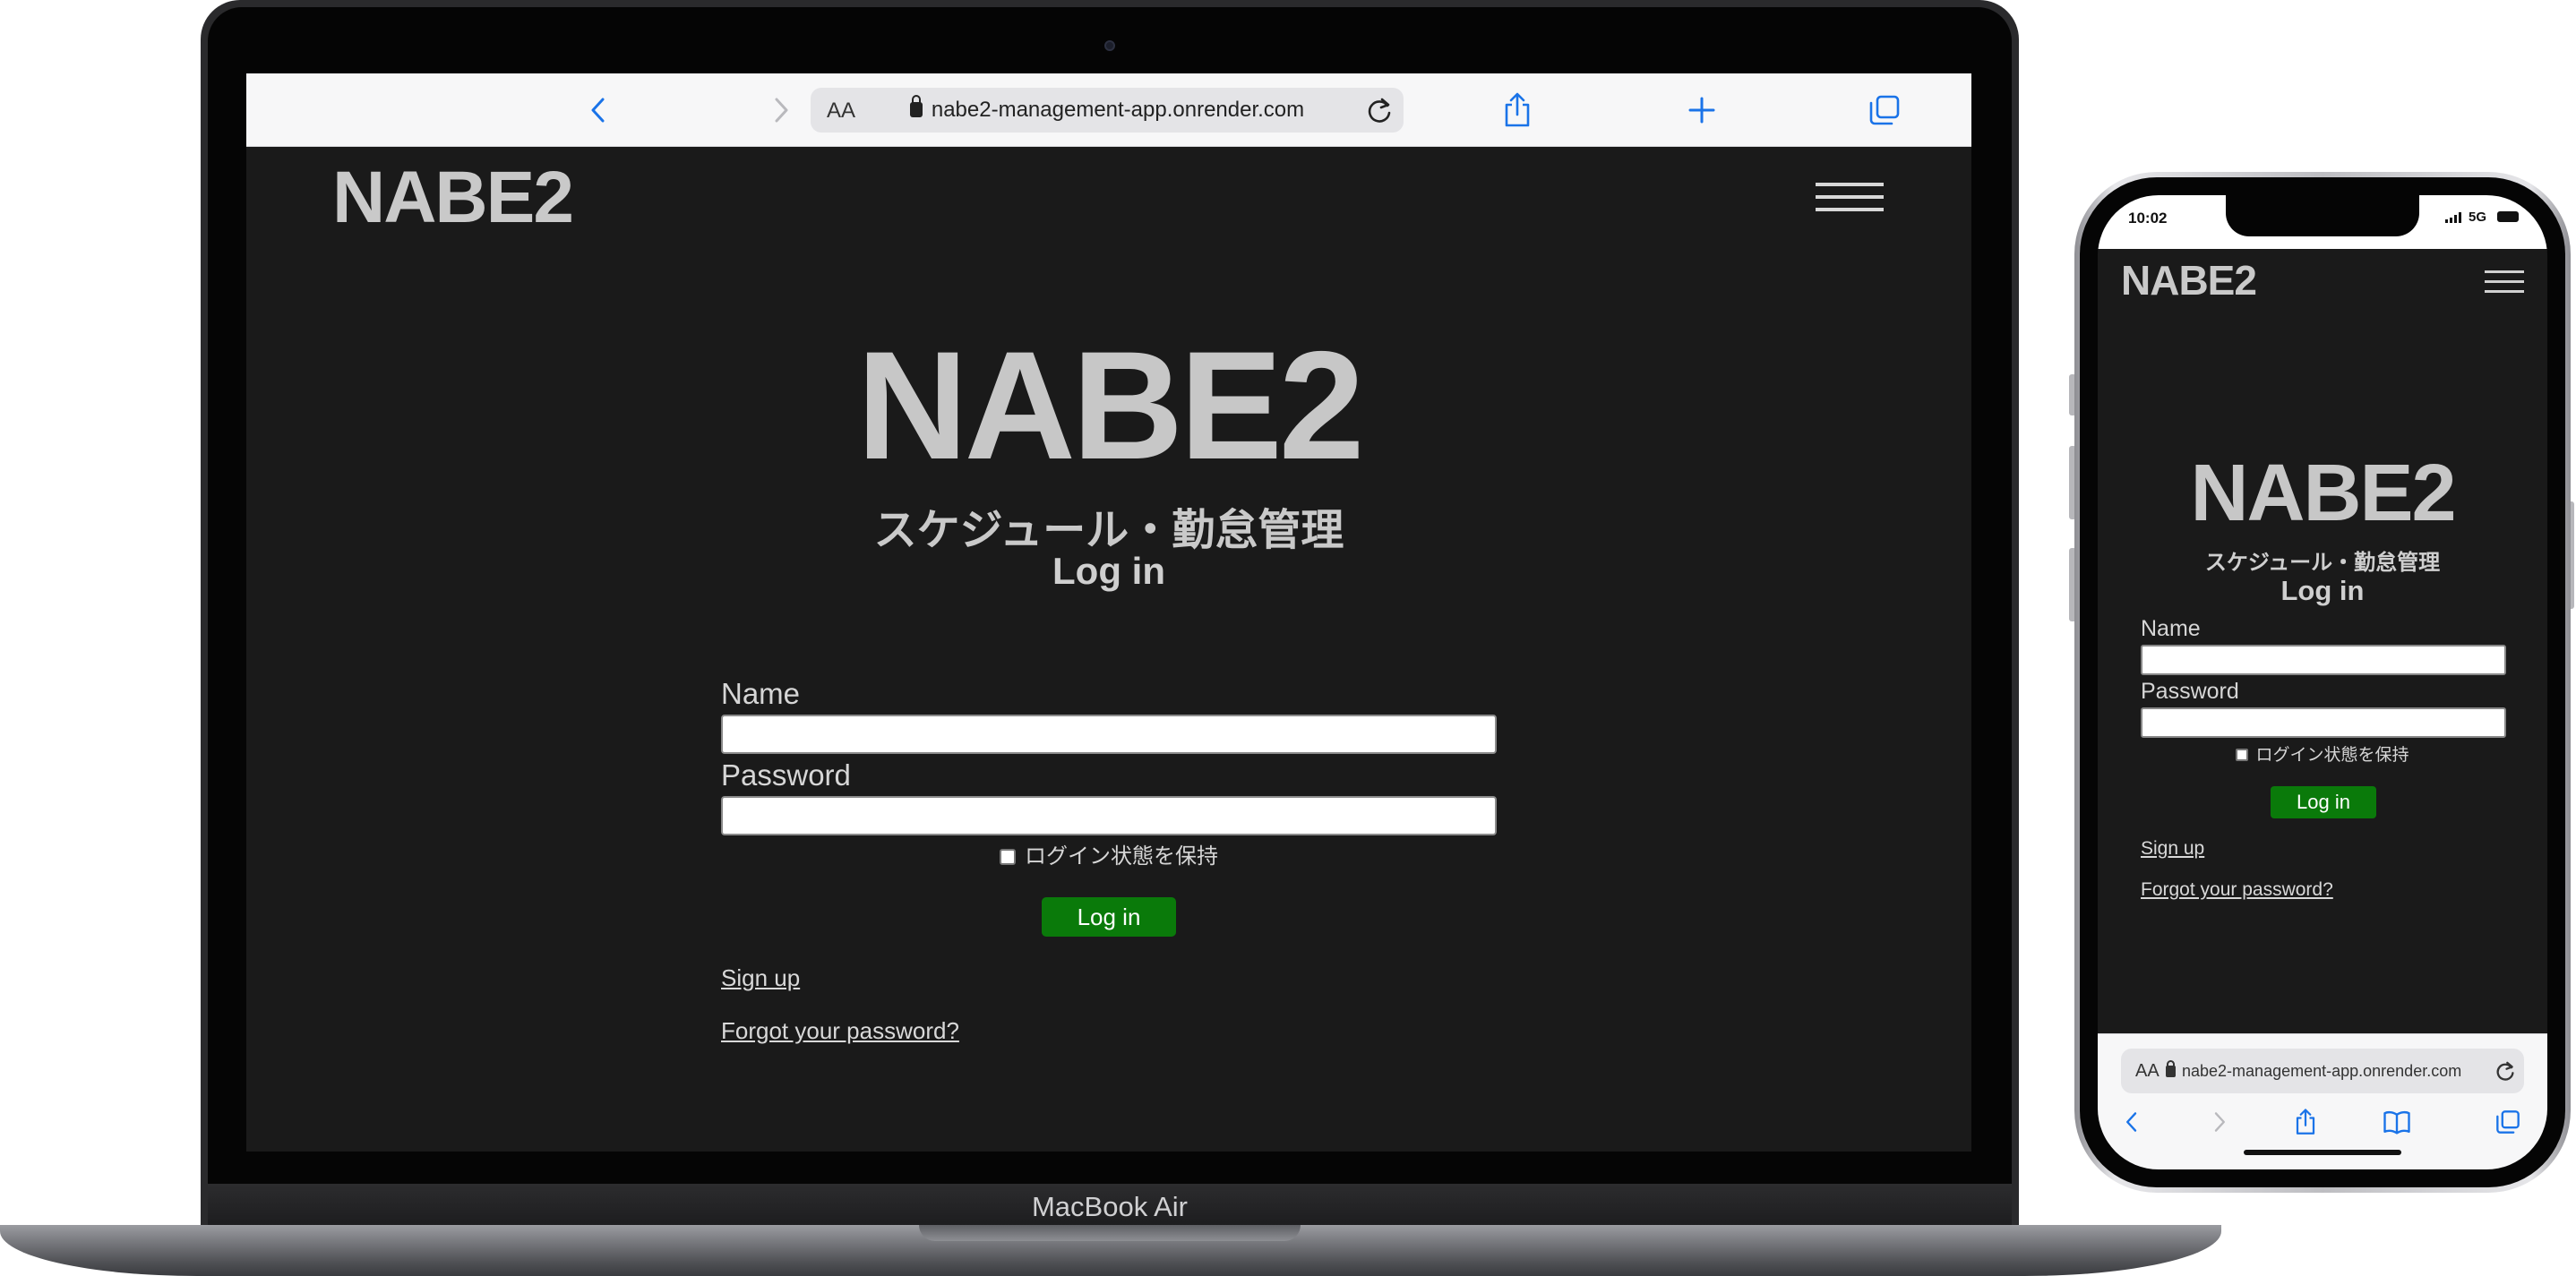 The image size is (2576, 1276). Describe the element at coordinates (1109, 45) in the screenshot. I see `camera-icon` at that location.